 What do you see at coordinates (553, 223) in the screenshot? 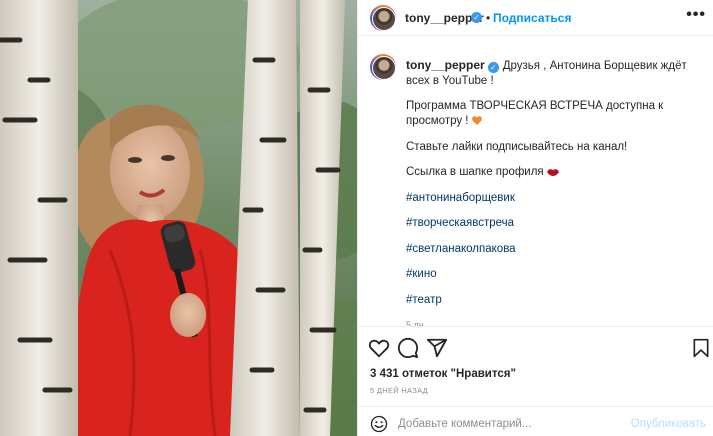
I see `hashtag-link: #творческаявстреча` at bounding box center [553, 223].